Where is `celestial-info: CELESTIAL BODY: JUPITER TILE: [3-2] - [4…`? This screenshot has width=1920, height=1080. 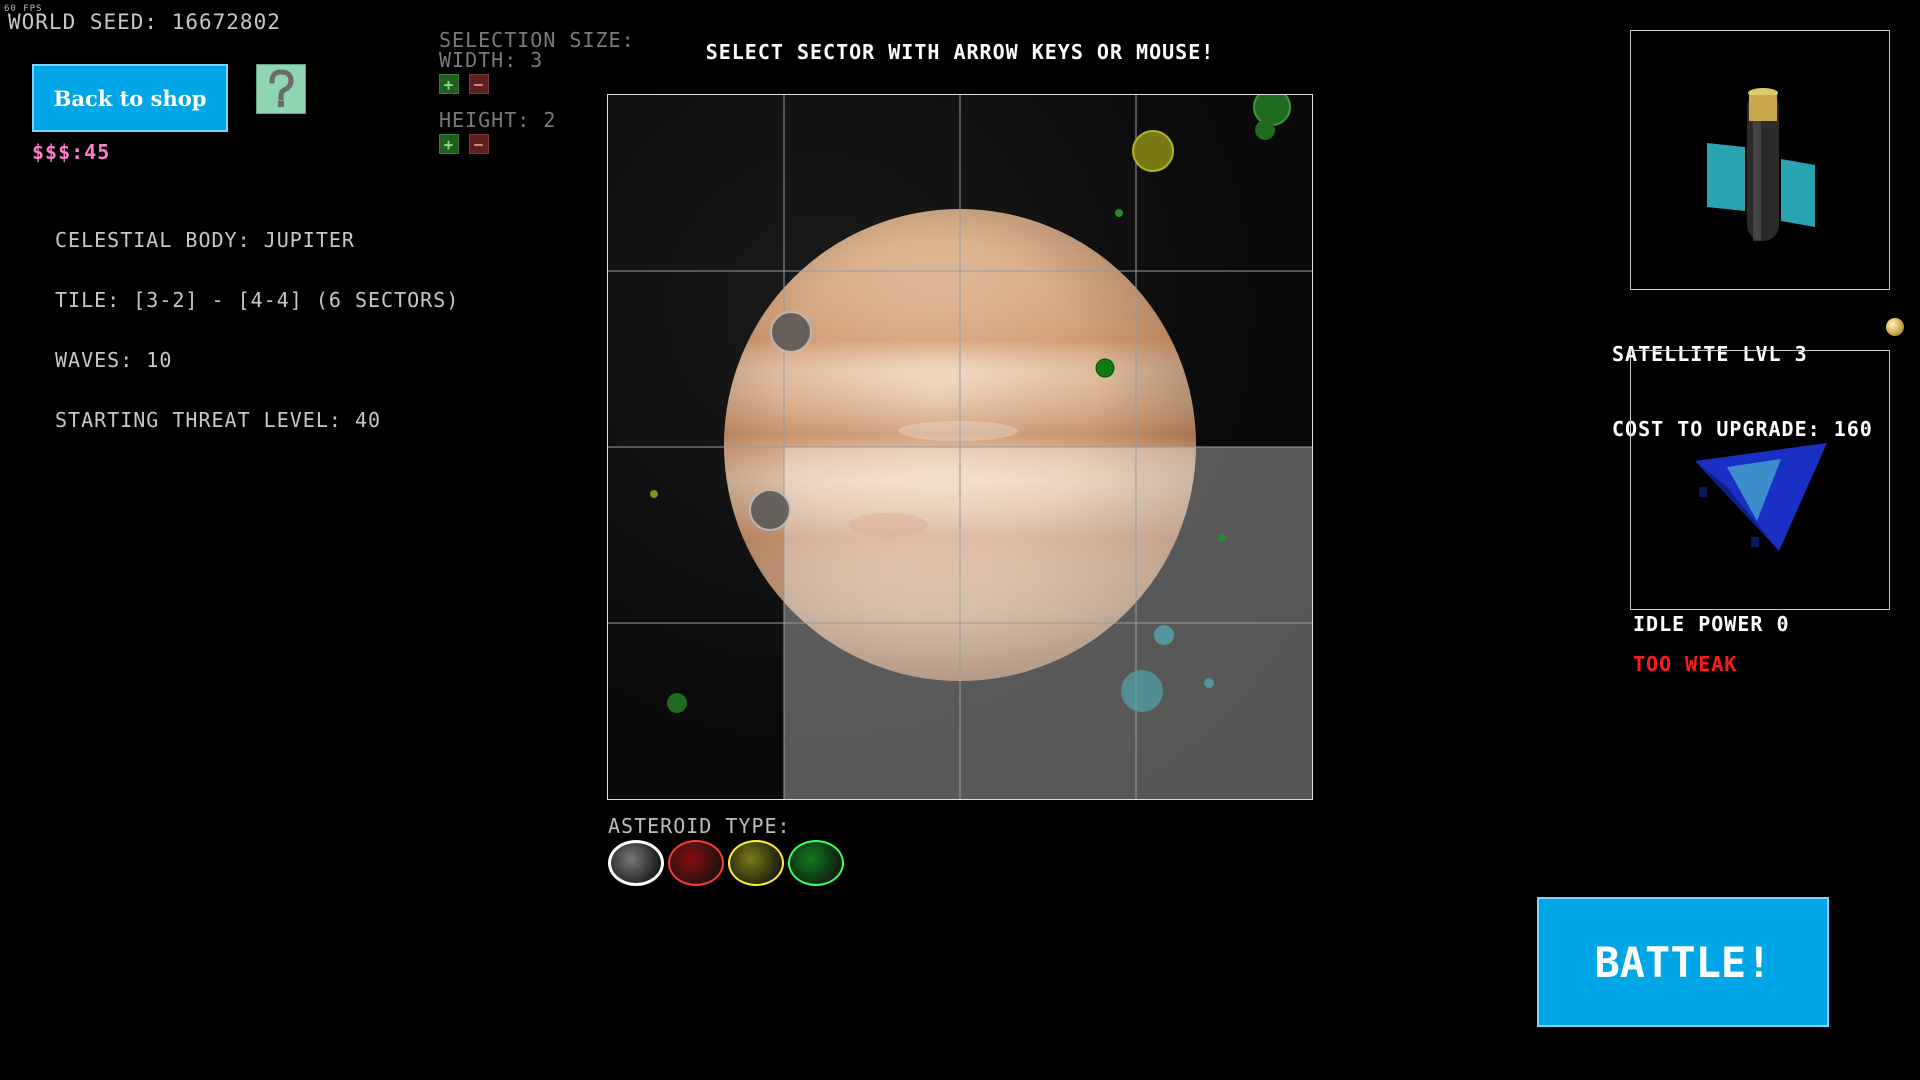 celestial-info: CELESTIAL BODY: JUPITER TILE: [3-2] - [4… is located at coordinates (257, 320).